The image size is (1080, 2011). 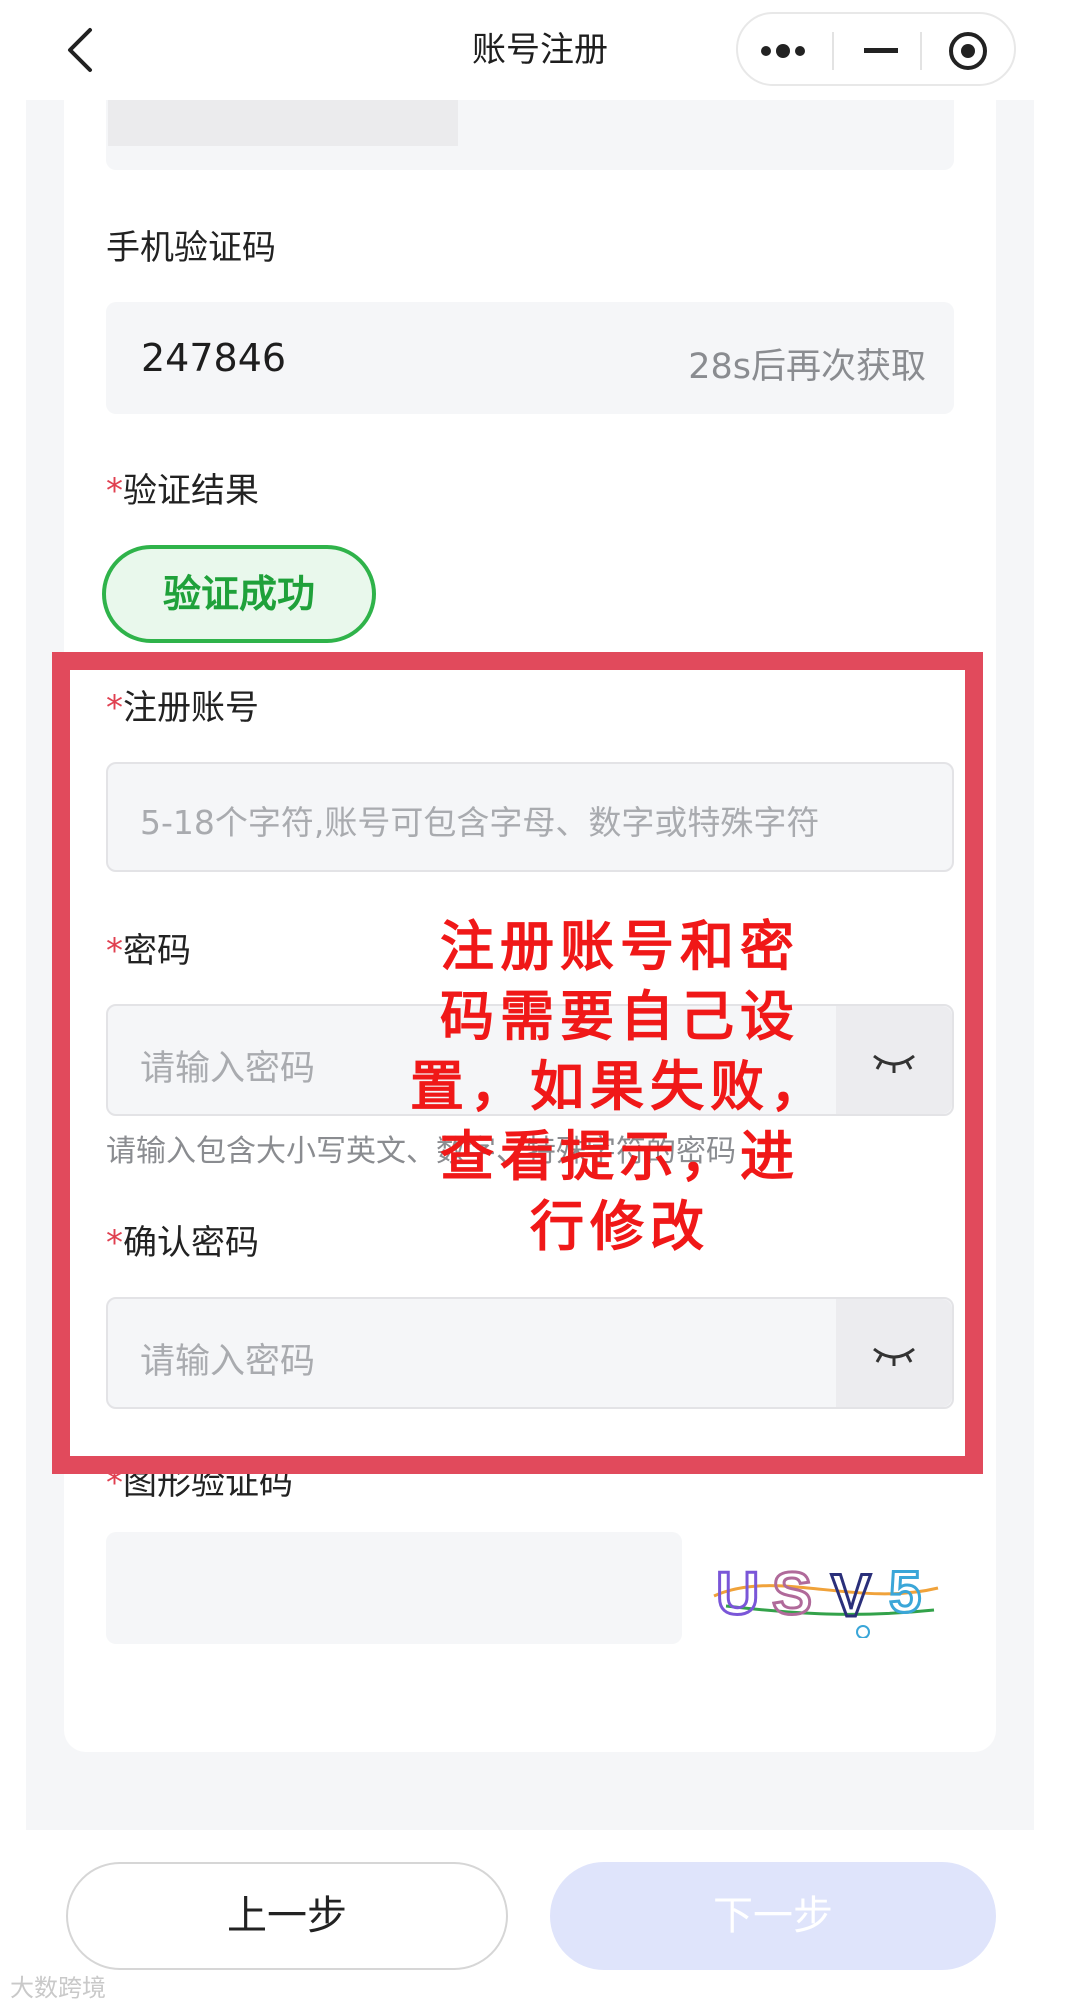 I want to click on captcha-input, so click(x=394, y=1588).